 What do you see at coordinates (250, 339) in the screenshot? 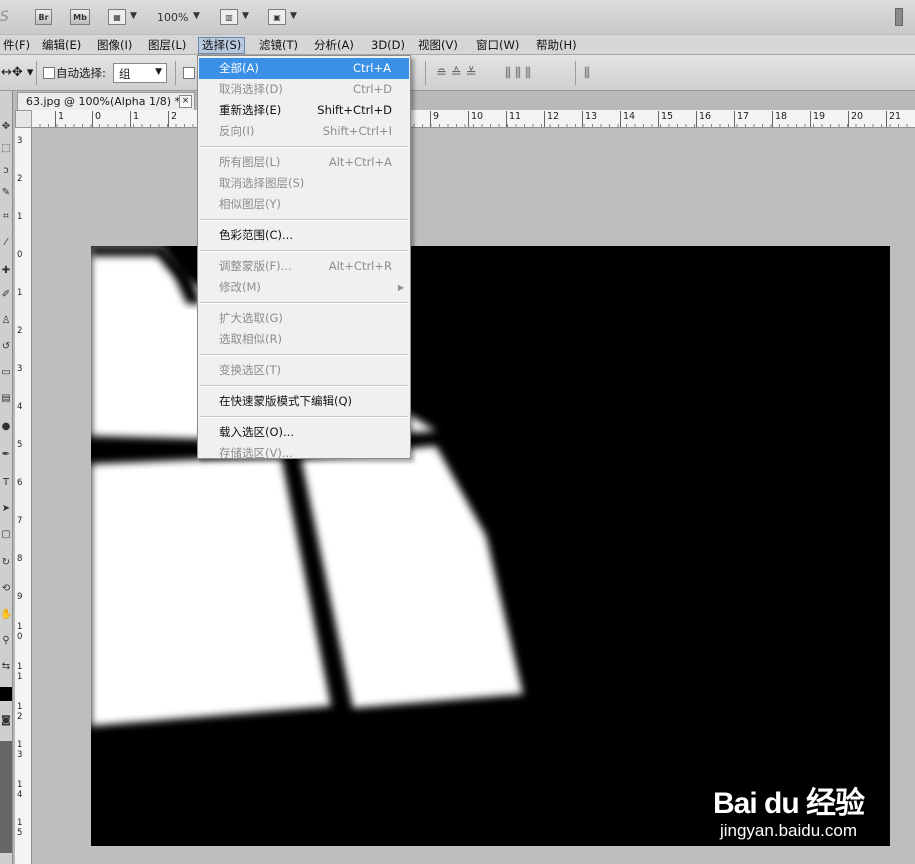
I see `menu-item-label: 选取相似(R)` at bounding box center [250, 339].